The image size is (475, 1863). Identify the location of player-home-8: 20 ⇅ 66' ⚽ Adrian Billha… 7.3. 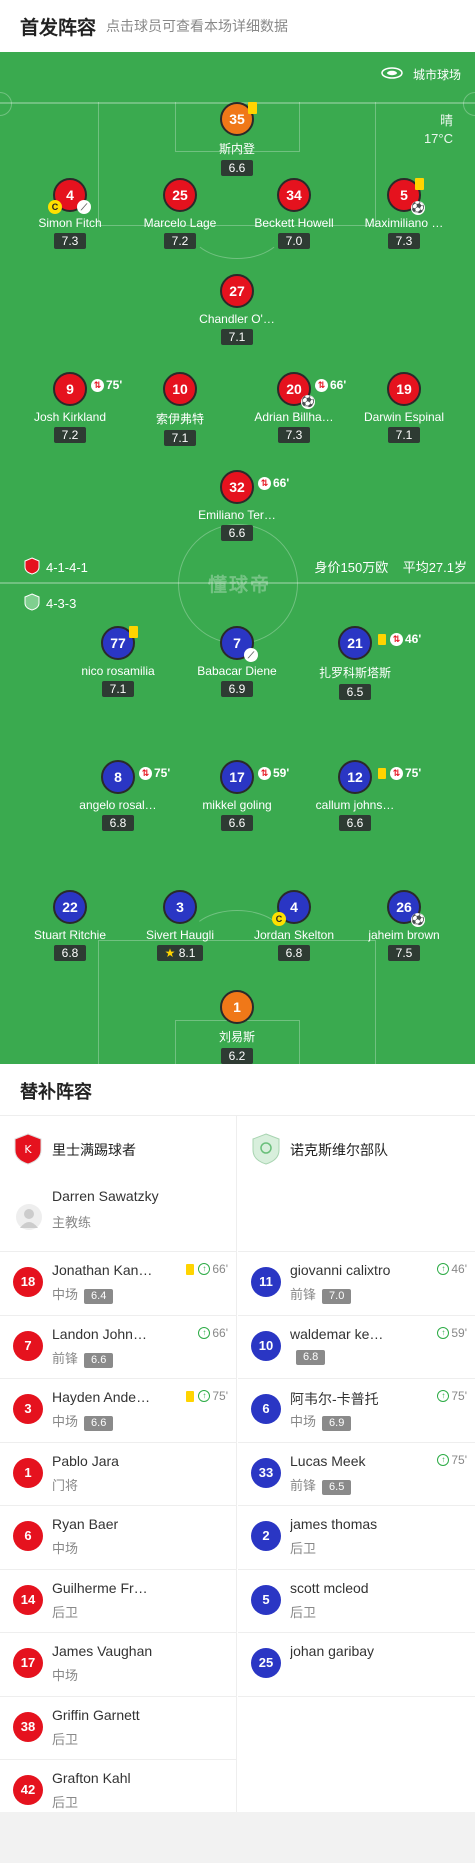
(294, 408).